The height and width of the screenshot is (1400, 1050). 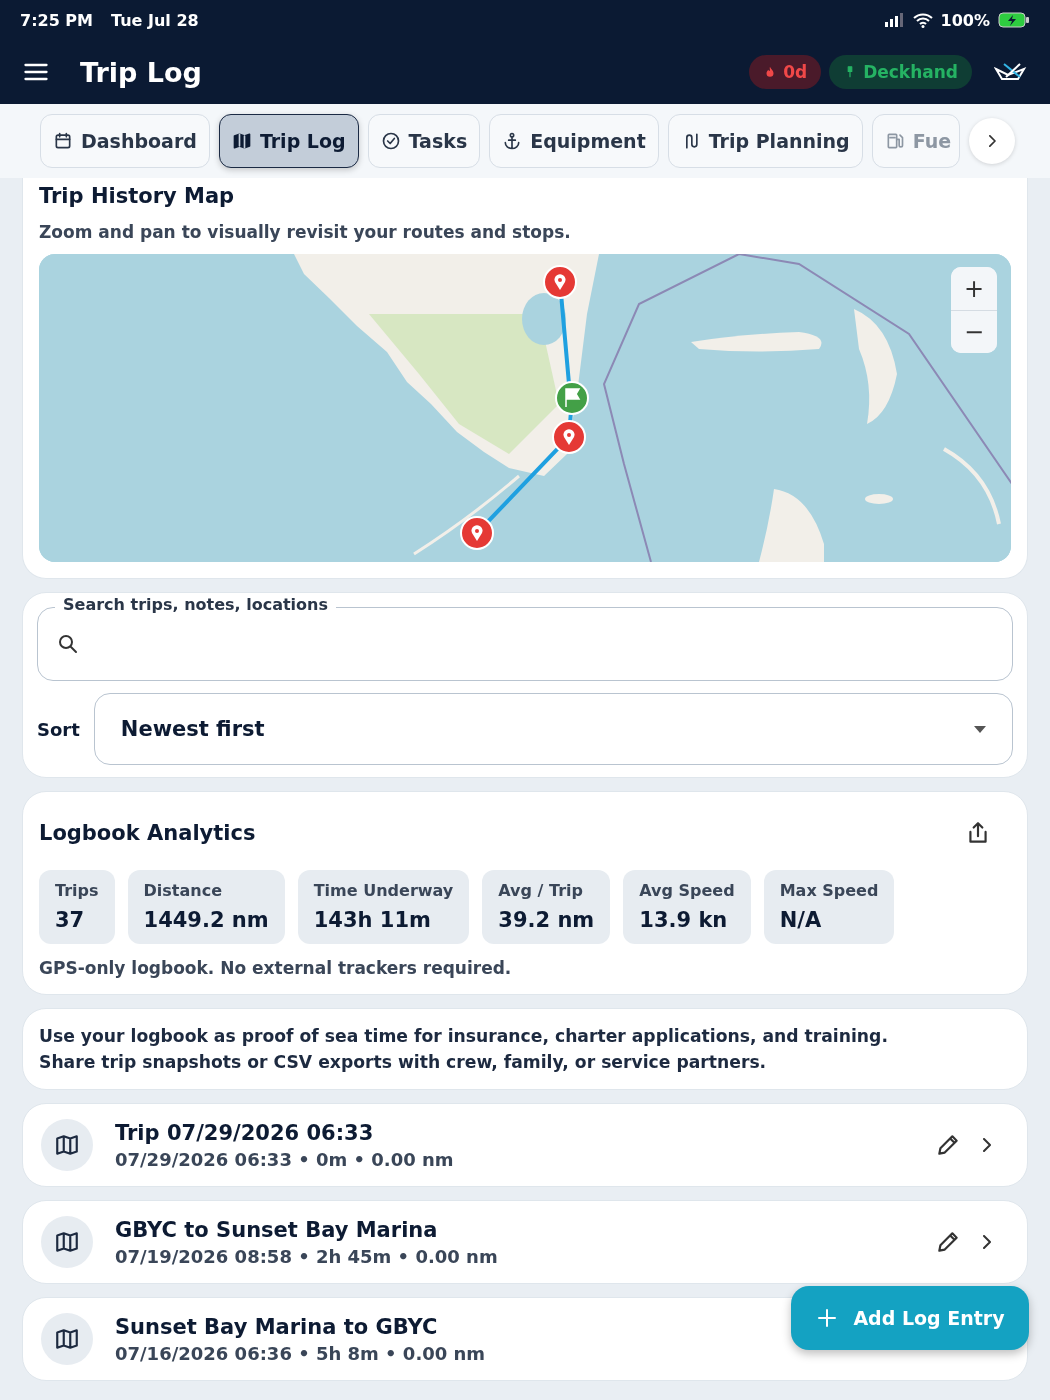 What do you see at coordinates (922, 20) in the screenshot?
I see `wifi-icon` at bounding box center [922, 20].